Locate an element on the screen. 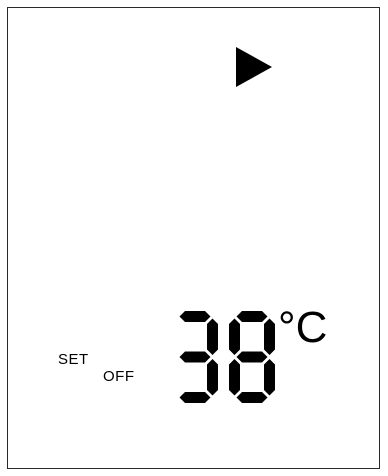  off-label: OFF is located at coordinates (119, 376).